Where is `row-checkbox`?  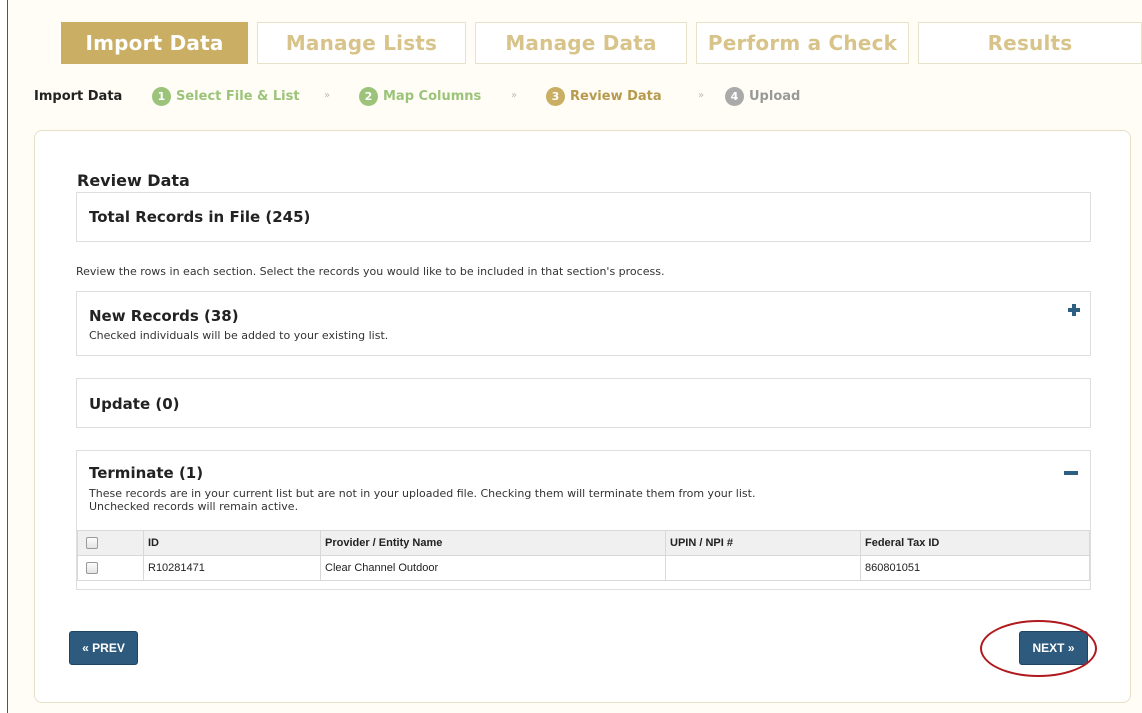 row-checkbox is located at coordinates (92, 568).